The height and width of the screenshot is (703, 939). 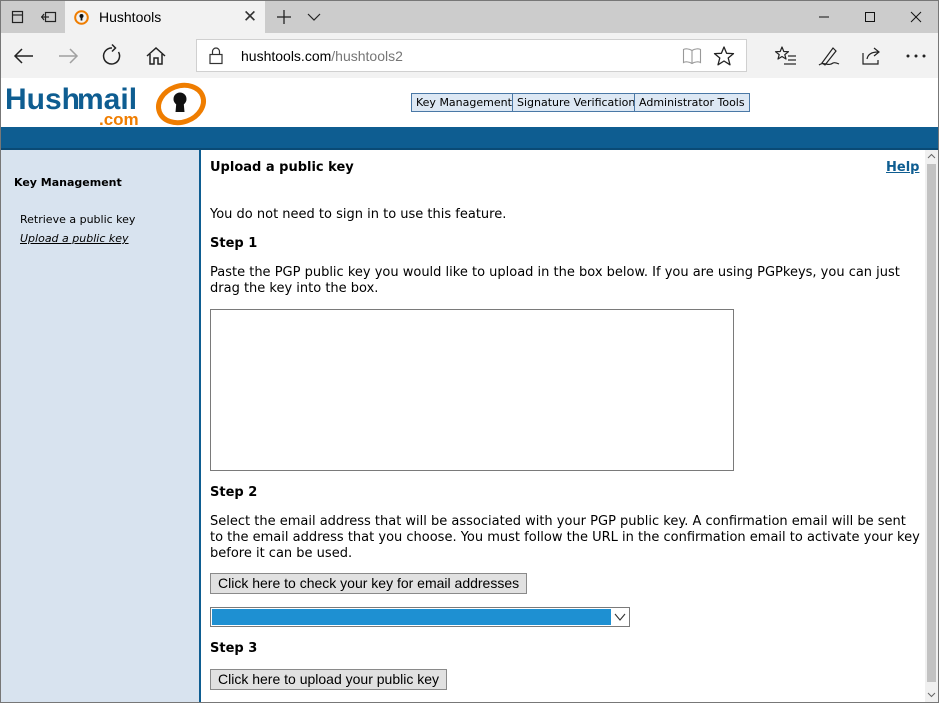 What do you see at coordinates (469, 17) in the screenshot?
I see `tab-bar: Hushtools ✕` at bounding box center [469, 17].